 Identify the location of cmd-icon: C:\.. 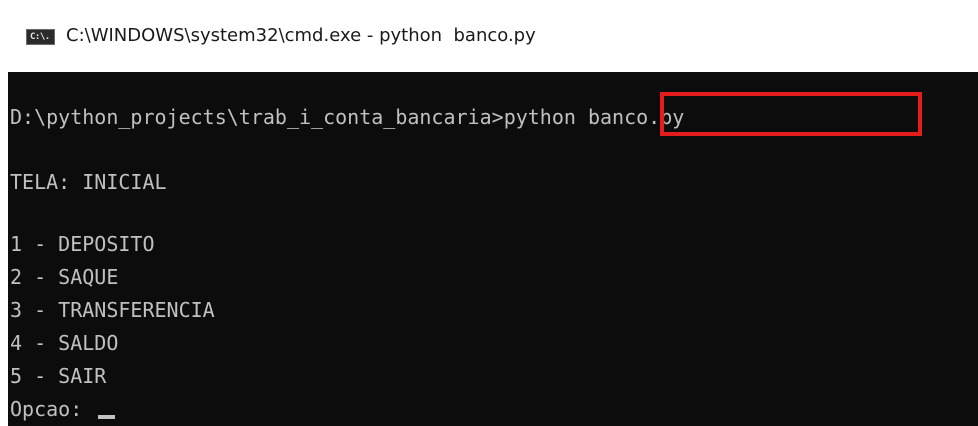
(40, 37).